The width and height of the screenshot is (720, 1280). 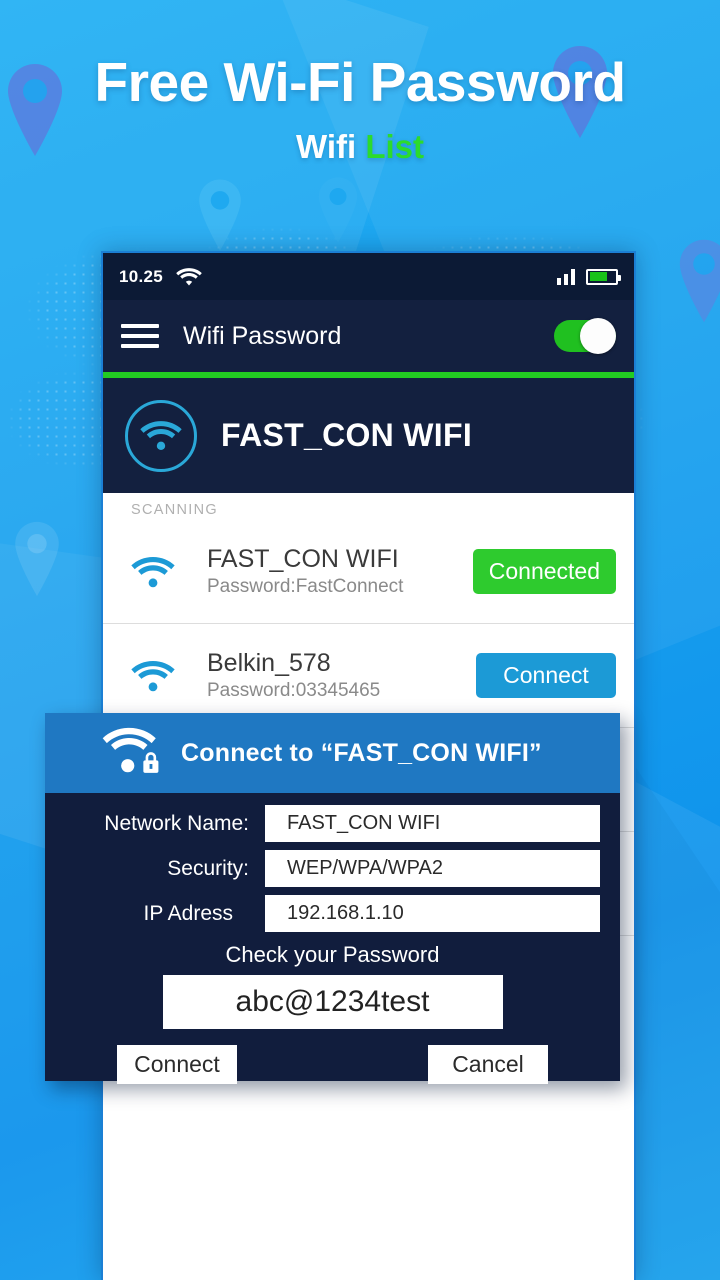 I want to click on connect-button: Connect, so click(x=546, y=675).